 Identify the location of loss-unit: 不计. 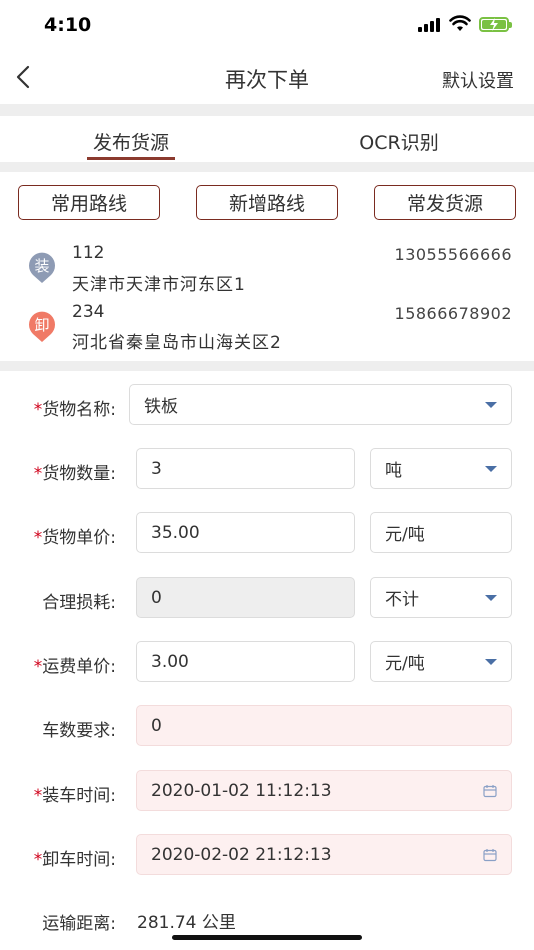
(402, 600).